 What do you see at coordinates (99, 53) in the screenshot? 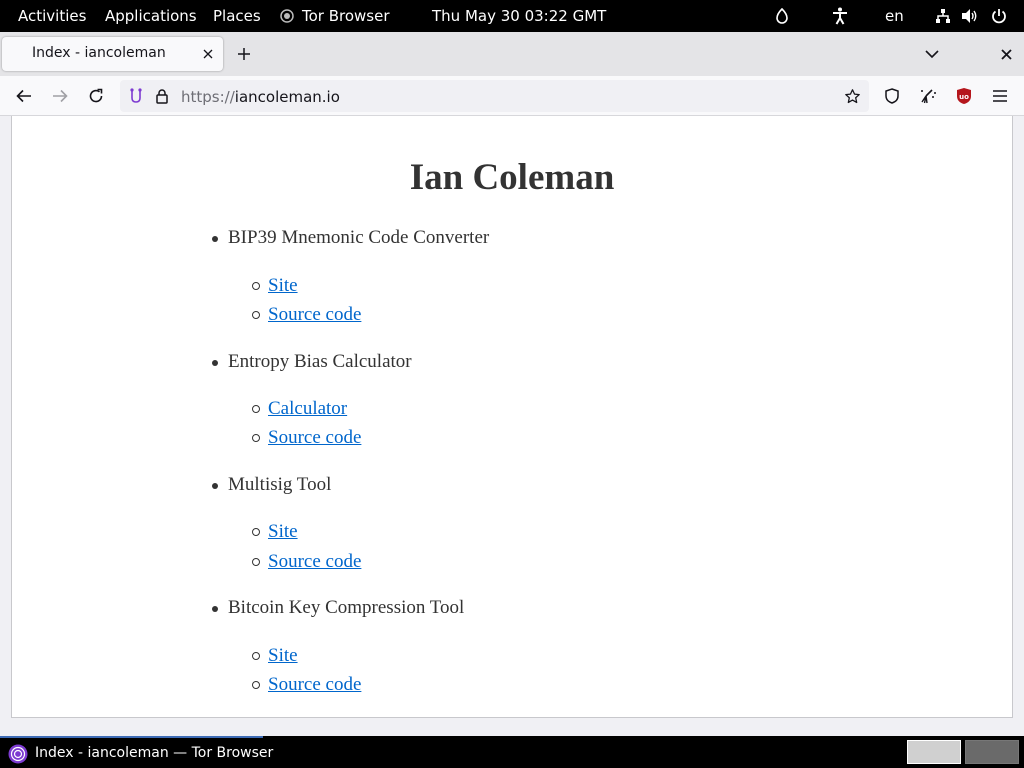
I see `tab-title: Index - iancoleman` at bounding box center [99, 53].